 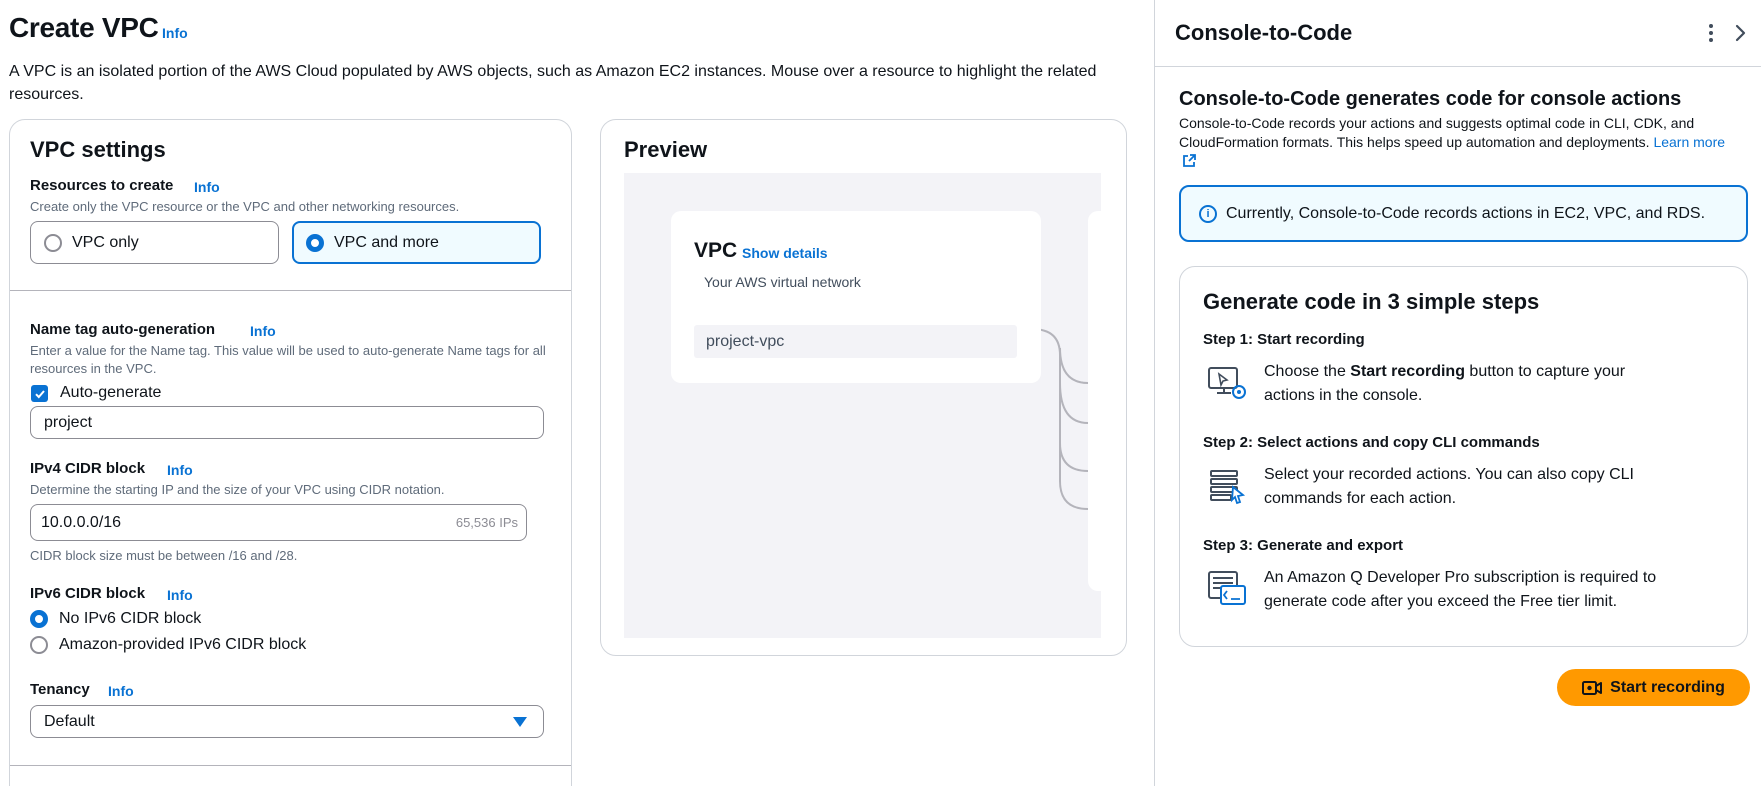 I want to click on vpc-name: project-vpc, so click(x=855, y=341).